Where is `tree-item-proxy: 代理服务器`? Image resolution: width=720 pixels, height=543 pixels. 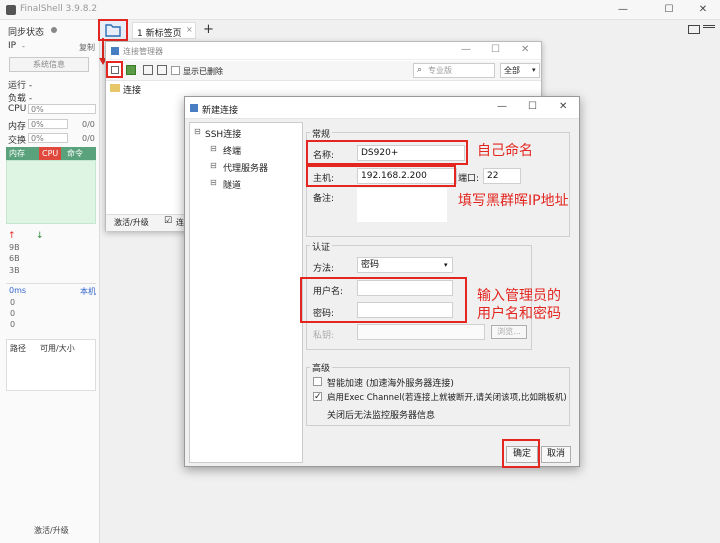 tree-item-proxy: 代理服务器 is located at coordinates (245, 167).